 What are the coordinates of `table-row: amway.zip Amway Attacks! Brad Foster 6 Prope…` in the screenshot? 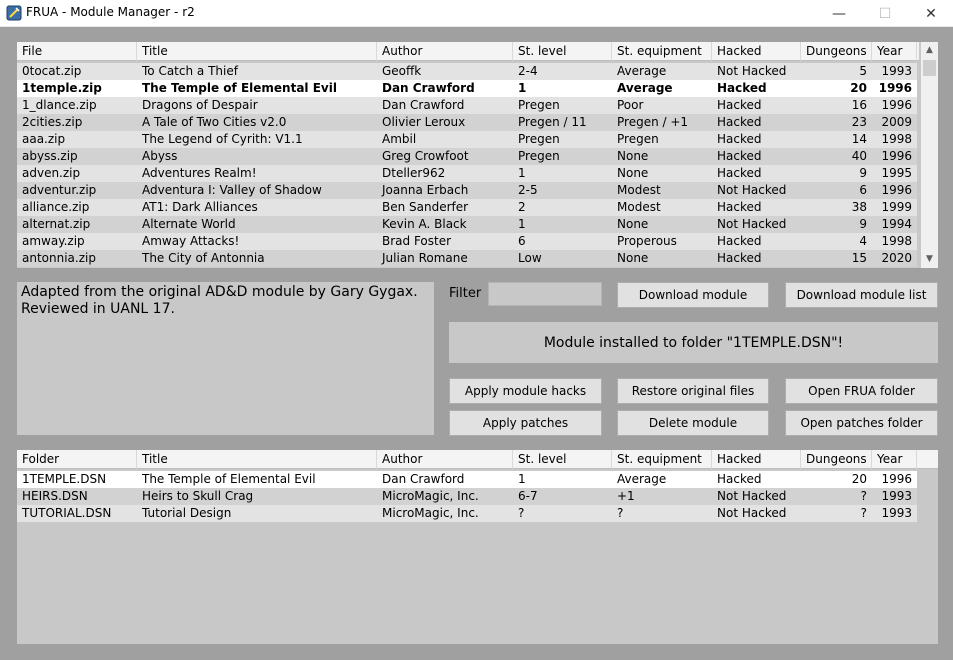 It's located at (467, 241).